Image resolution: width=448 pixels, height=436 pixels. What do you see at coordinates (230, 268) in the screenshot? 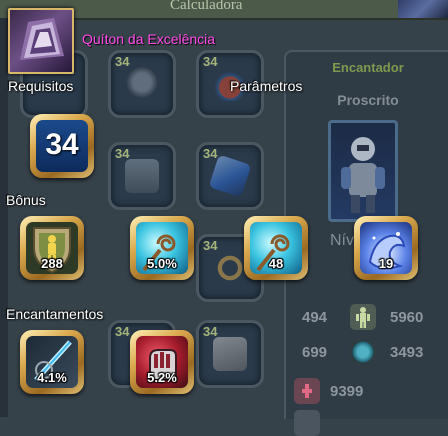
I see `ring-icon` at bounding box center [230, 268].